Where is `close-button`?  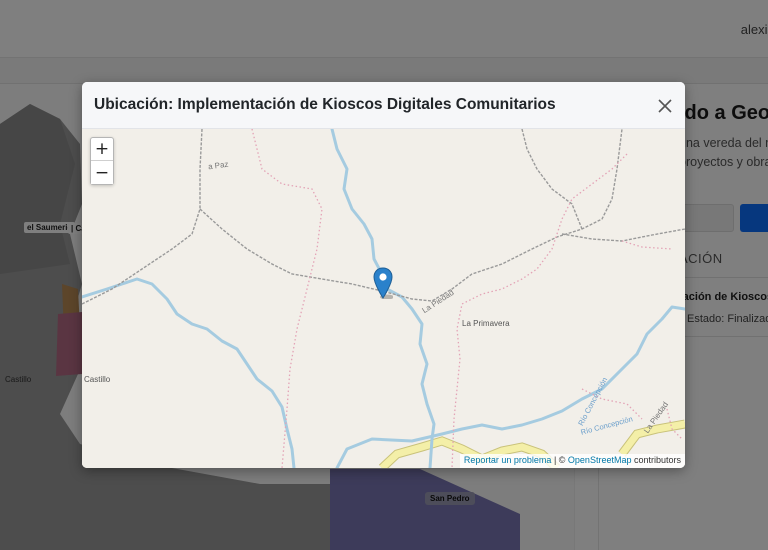
close-button is located at coordinates (665, 106).